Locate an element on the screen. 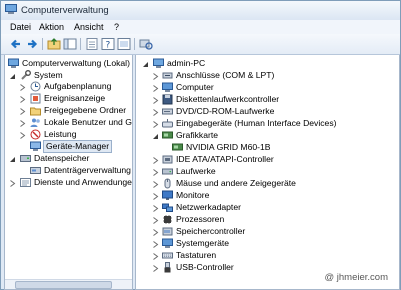 Image resolution: width=401 pixels, height=290 pixels. aufgabenplanung-label: Aufgabenplanung is located at coordinates (78, 86).